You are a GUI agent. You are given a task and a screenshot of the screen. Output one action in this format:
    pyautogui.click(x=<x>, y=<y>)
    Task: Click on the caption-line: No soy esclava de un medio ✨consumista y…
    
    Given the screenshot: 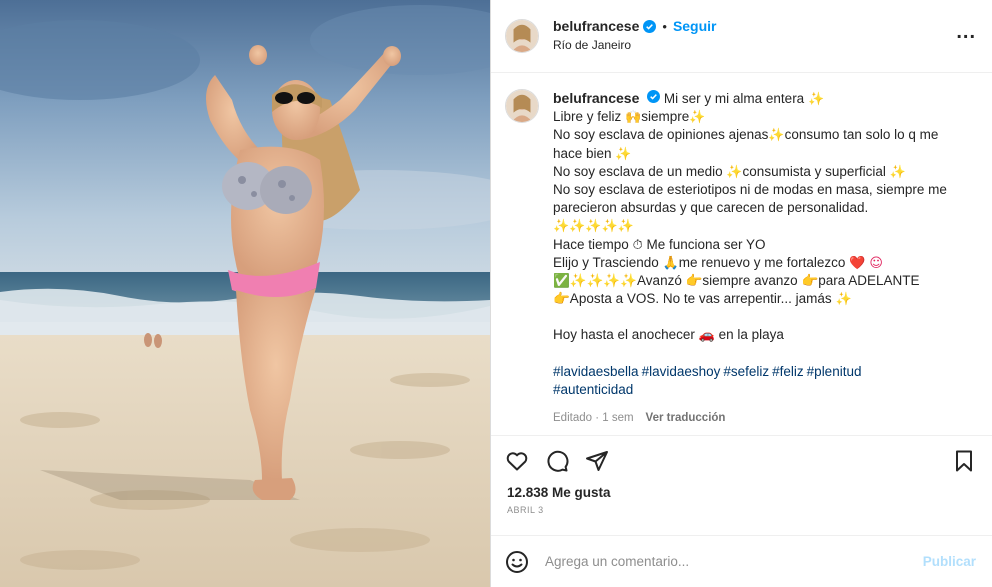 What is the action you would take?
    pyautogui.click(x=763, y=172)
    